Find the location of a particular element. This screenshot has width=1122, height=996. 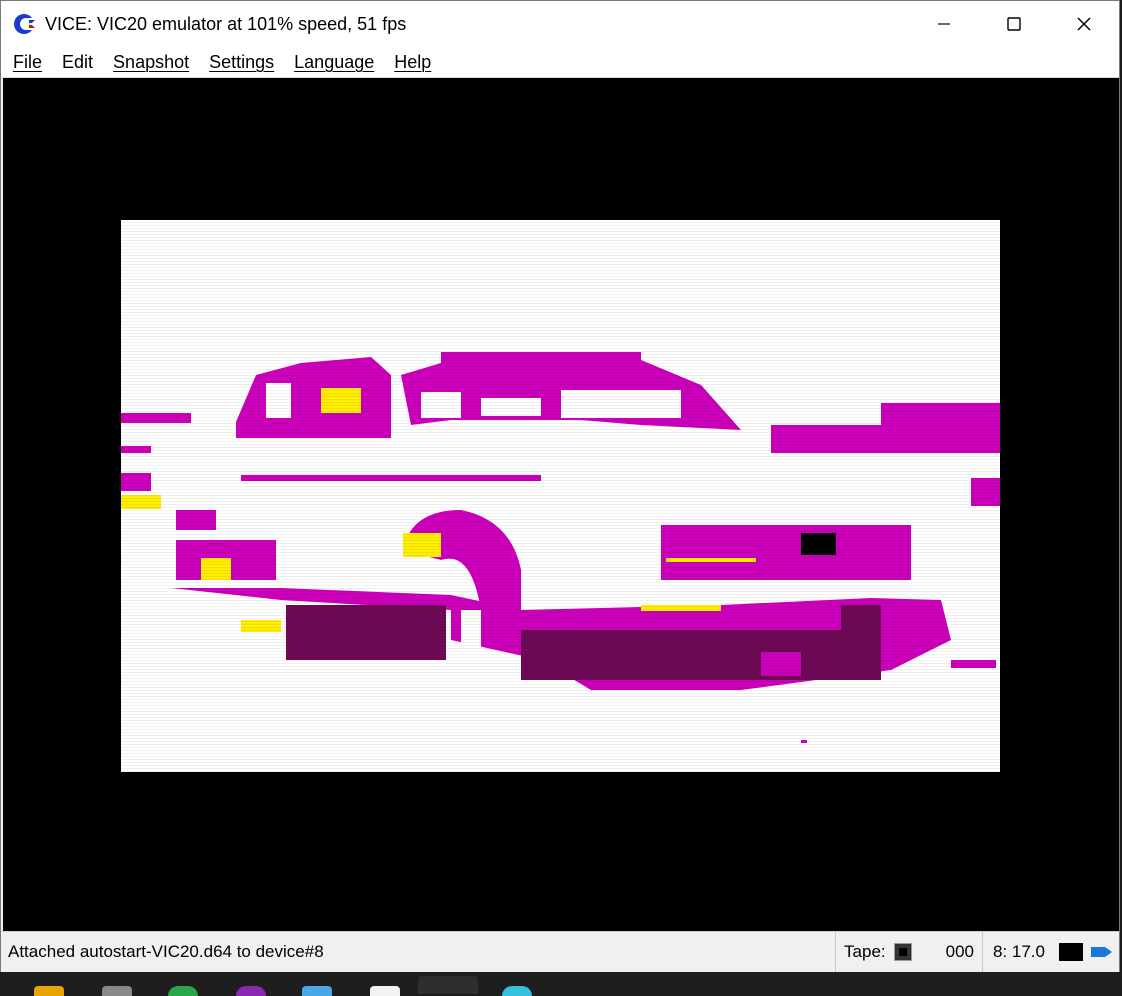

menu-snapshot: Snapshot is located at coordinates (151, 62).